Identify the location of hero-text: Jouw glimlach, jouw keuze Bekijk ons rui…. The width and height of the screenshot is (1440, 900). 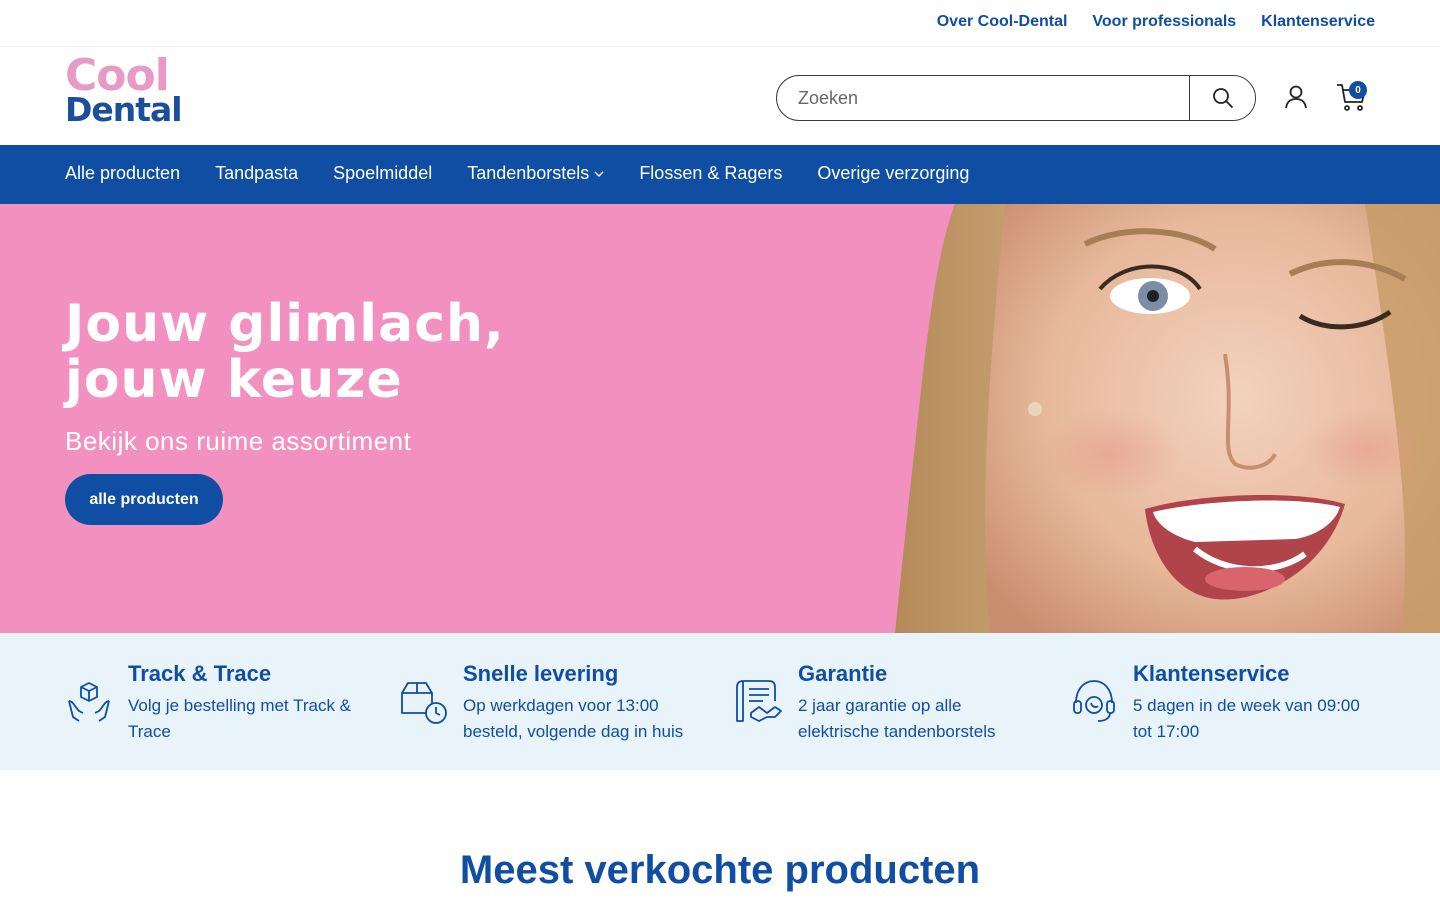
(285, 376).